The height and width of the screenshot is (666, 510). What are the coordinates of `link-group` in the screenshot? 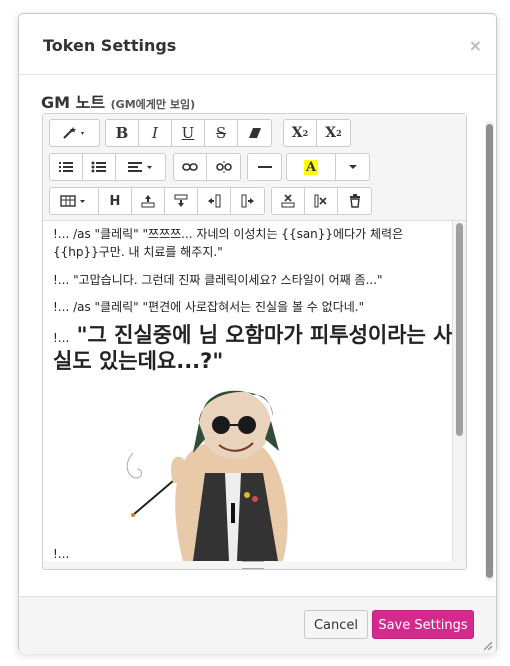 It's located at (207, 167).